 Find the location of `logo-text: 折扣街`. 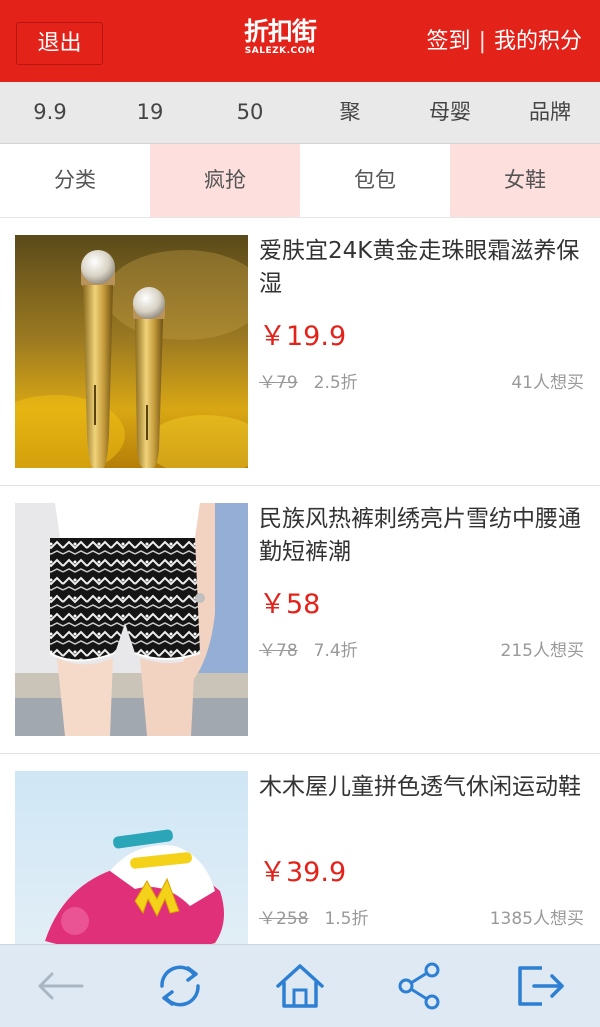

logo-text: 折扣街 is located at coordinates (280, 31).